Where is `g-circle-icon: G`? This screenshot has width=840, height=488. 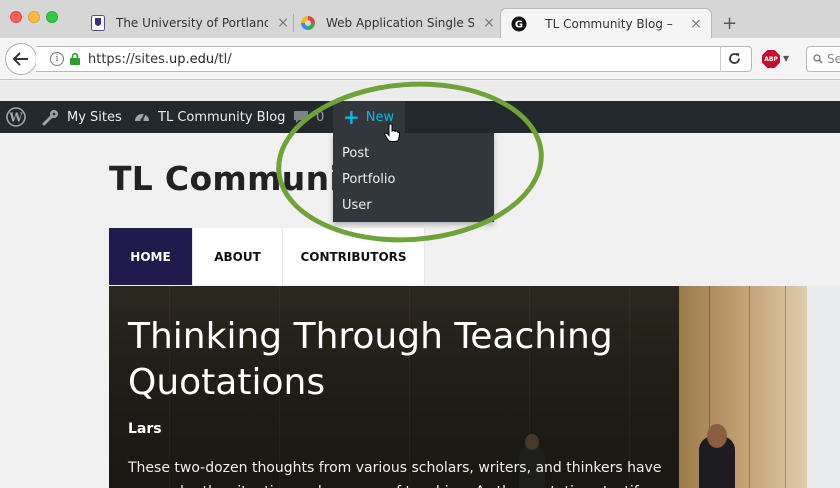 g-circle-icon: G is located at coordinates (519, 24).